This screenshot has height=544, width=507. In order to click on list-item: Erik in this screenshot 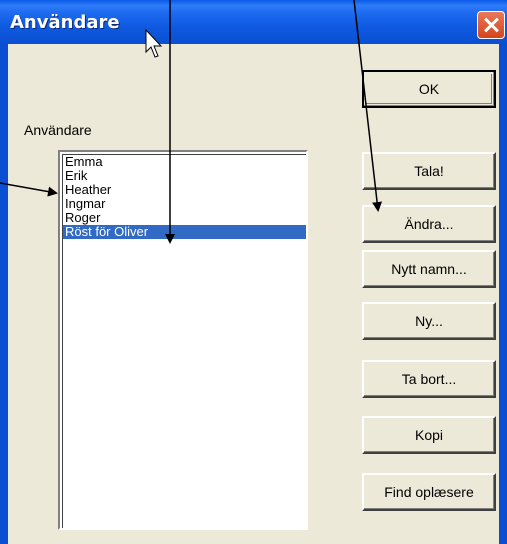, I will do `click(184, 176)`.